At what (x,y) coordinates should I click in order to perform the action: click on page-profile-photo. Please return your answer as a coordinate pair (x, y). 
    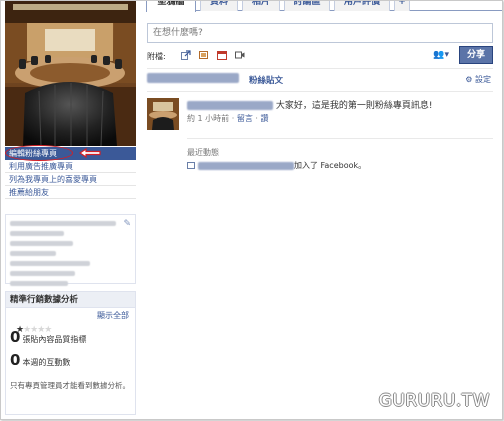
    Looking at the image, I should click on (70, 73).